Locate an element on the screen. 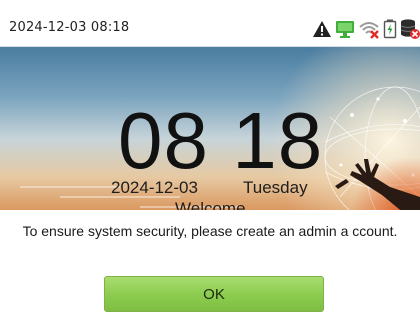  status-datetime: 2024-12-03 08:18 is located at coordinates (69, 27).